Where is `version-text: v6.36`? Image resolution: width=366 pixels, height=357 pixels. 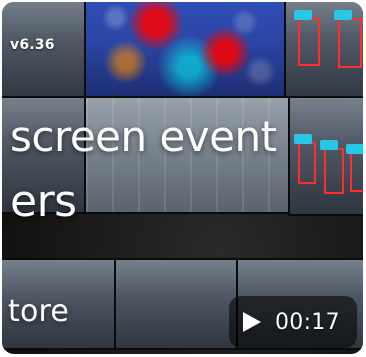 version-text: v6.36 is located at coordinates (32, 45).